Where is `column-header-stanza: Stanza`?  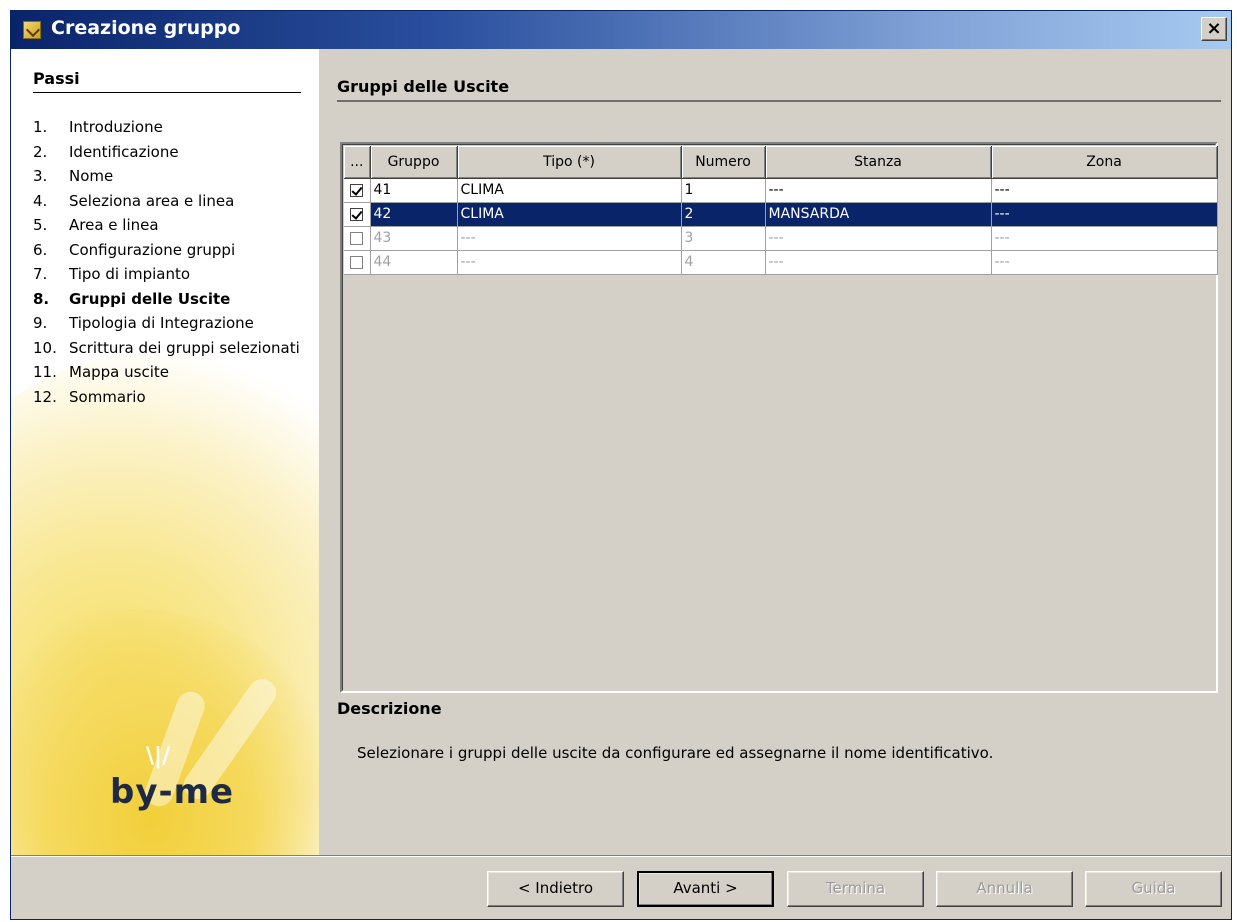
column-header-stanza: Stanza is located at coordinates (878, 162).